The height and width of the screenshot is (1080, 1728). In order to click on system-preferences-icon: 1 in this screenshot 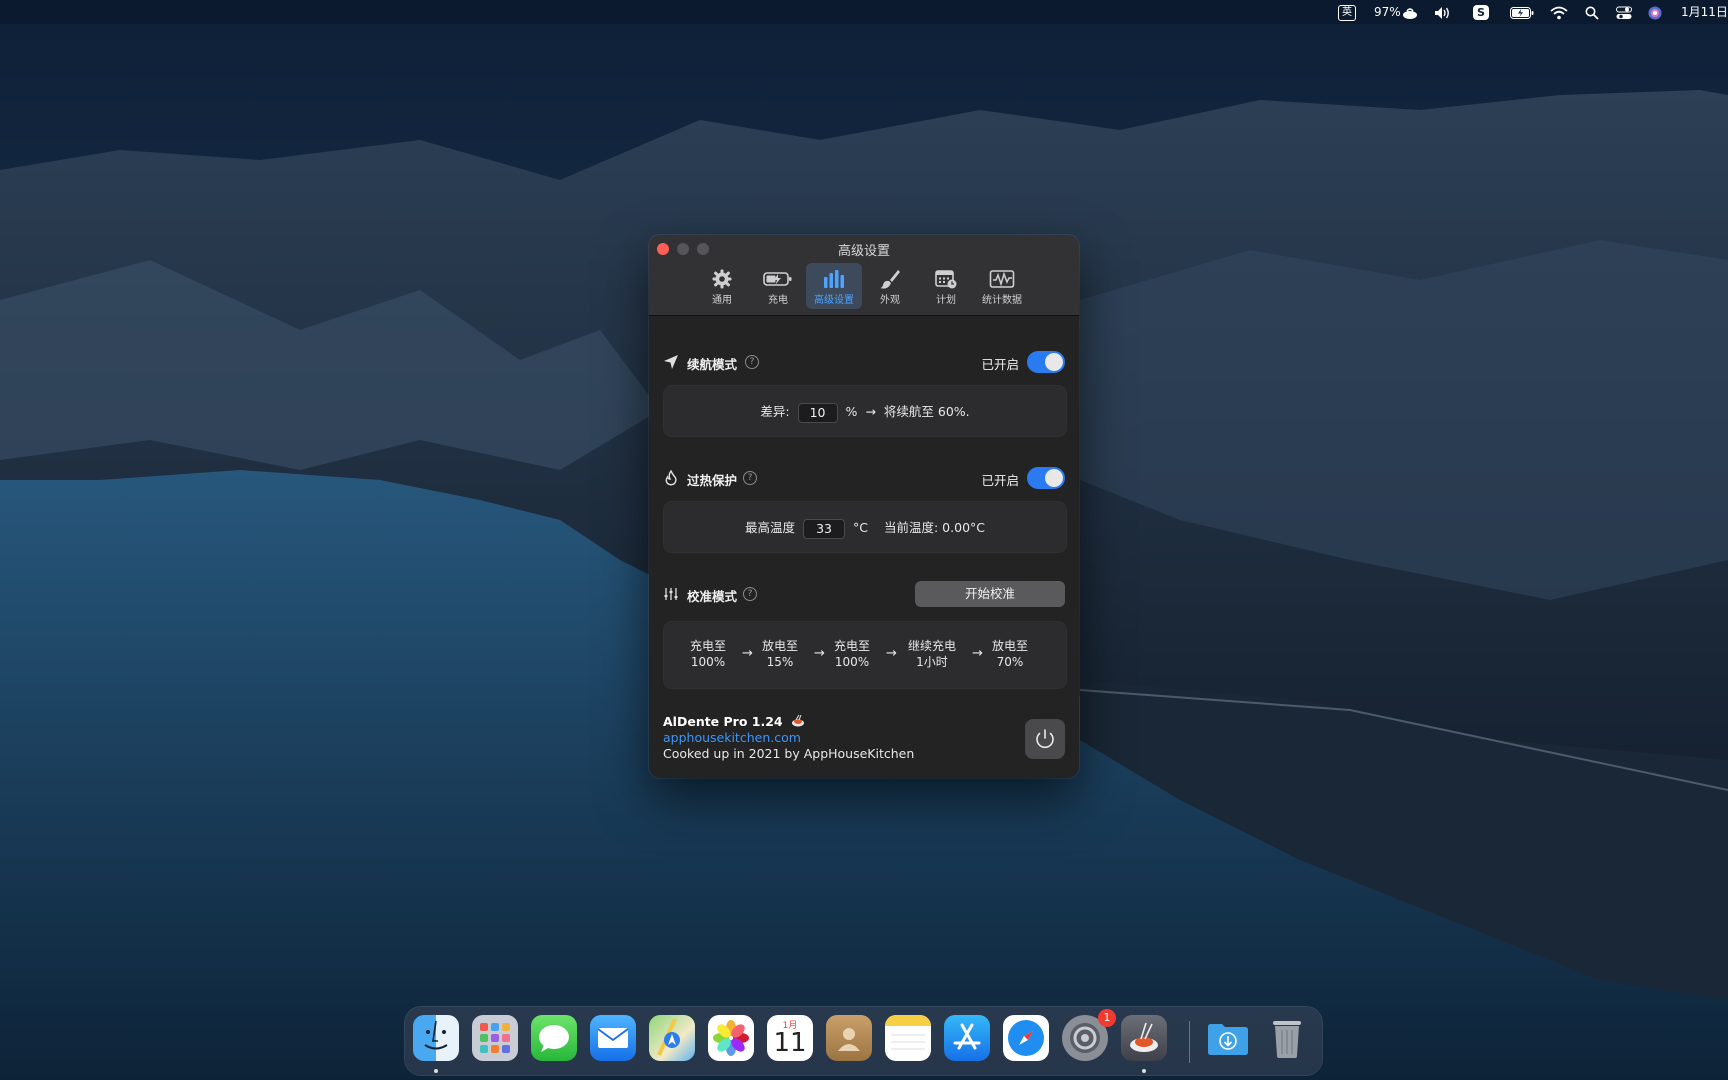, I will do `click(1089, 1035)`.